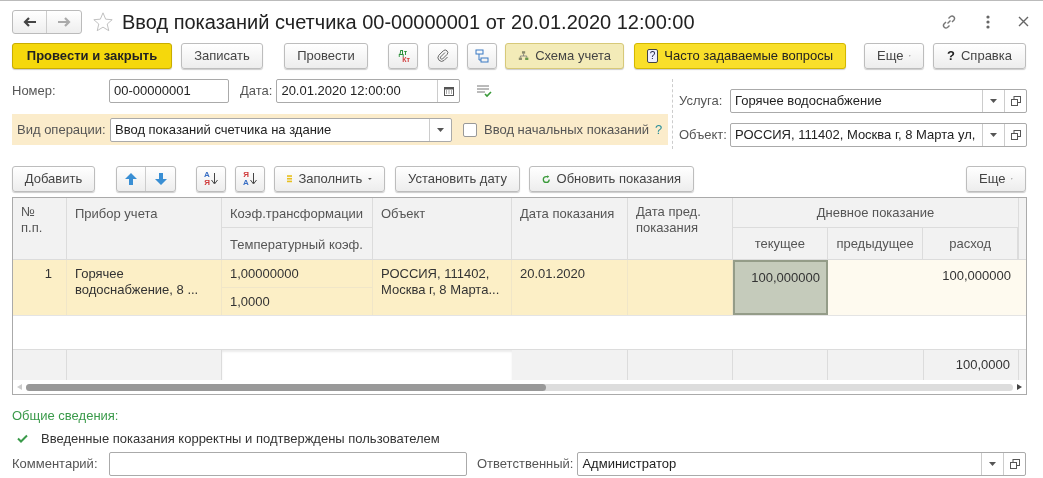 Image resolution: width=1043 pixels, height=478 pixels. I want to click on attach-button, so click(443, 56).